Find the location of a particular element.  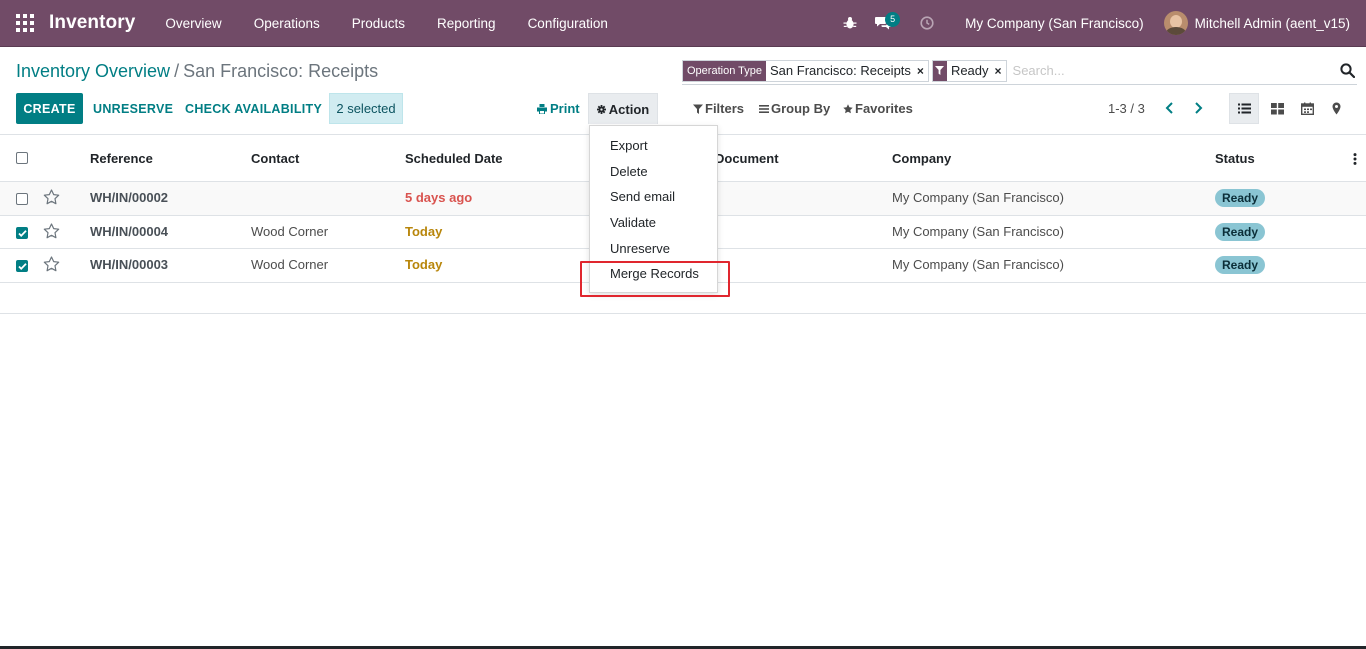

row-scheduled-date: 5 days ago is located at coordinates (439, 197).